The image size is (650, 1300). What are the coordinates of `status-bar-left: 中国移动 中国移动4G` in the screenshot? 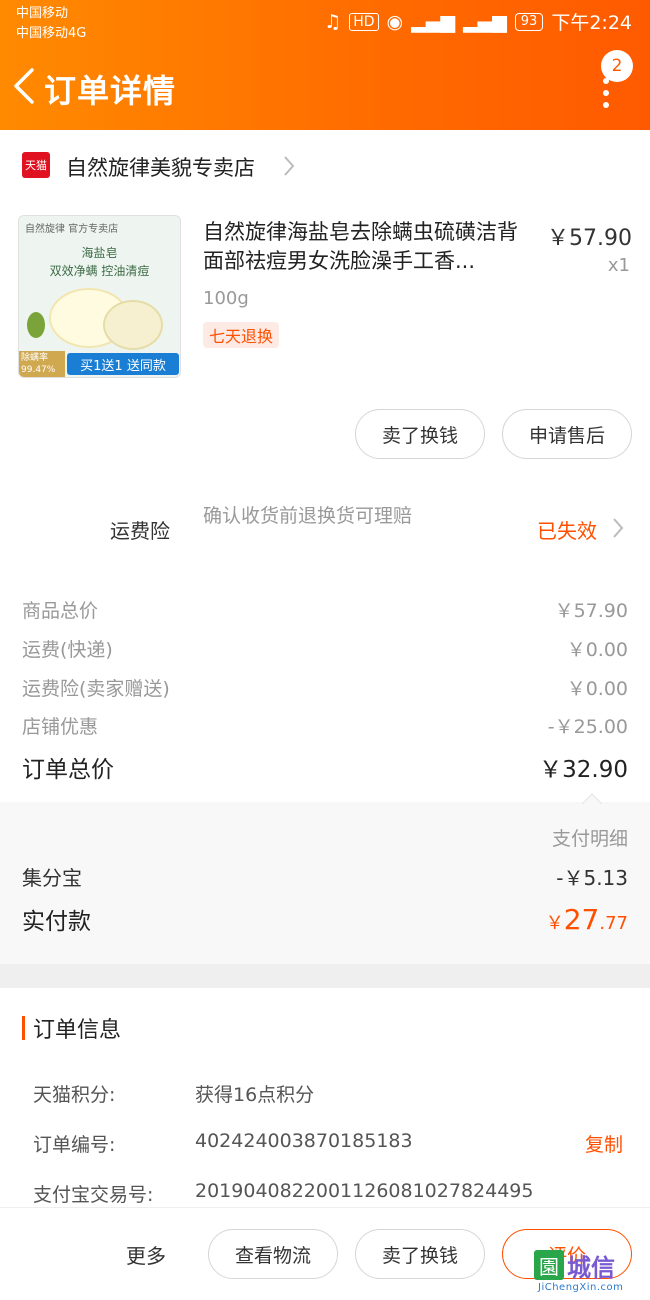 It's located at (51, 24).